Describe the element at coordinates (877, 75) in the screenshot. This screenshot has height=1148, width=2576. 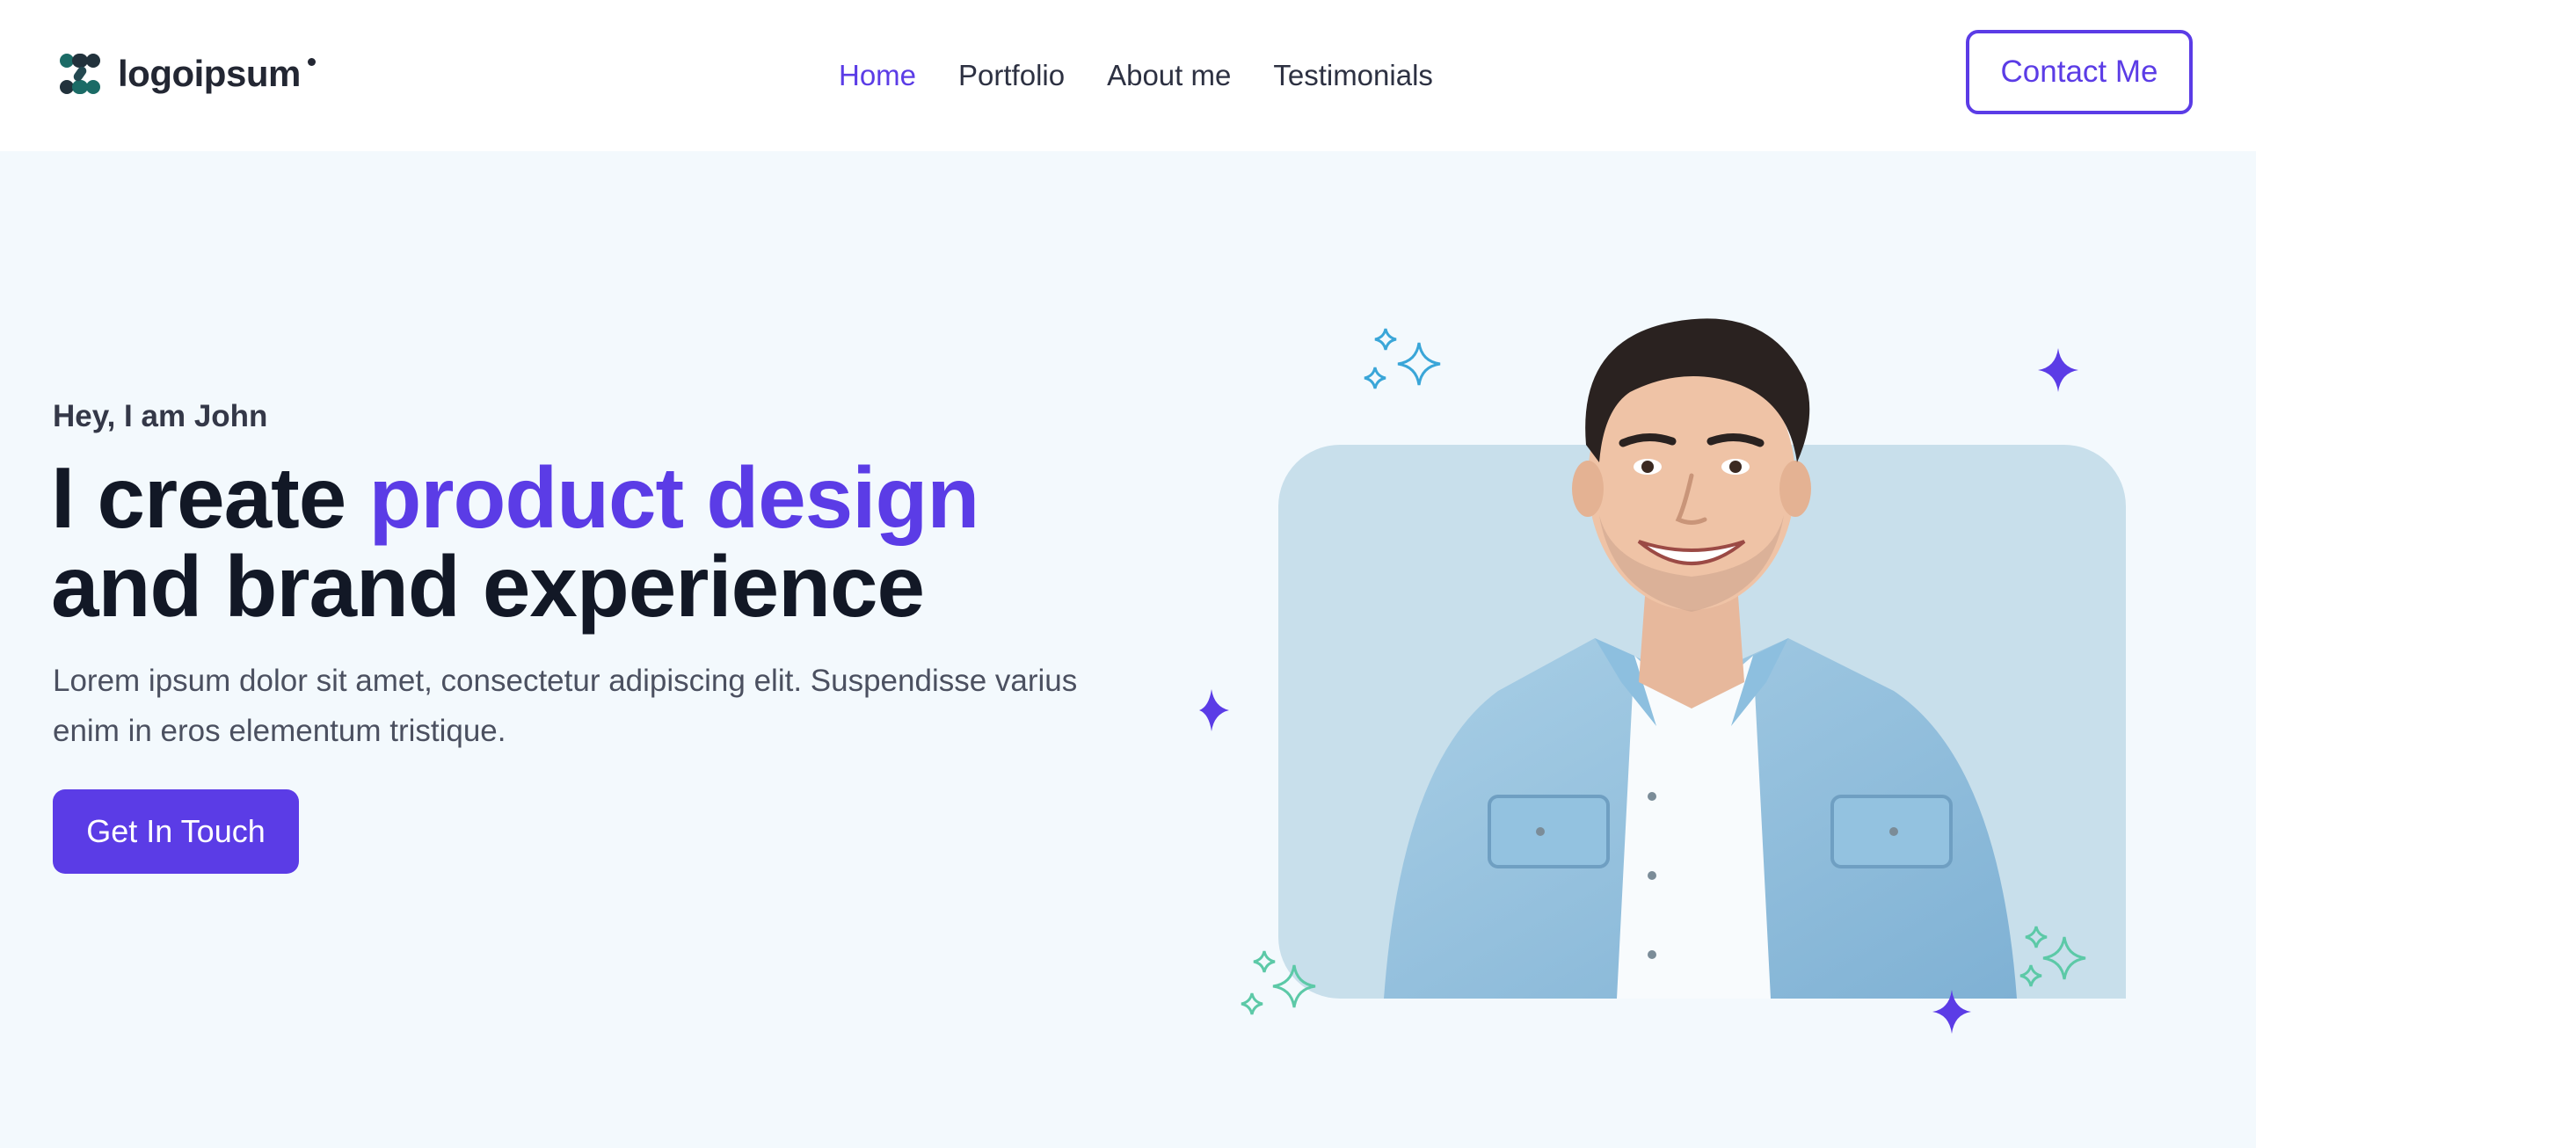
I see `nav-item-home: Home` at that location.